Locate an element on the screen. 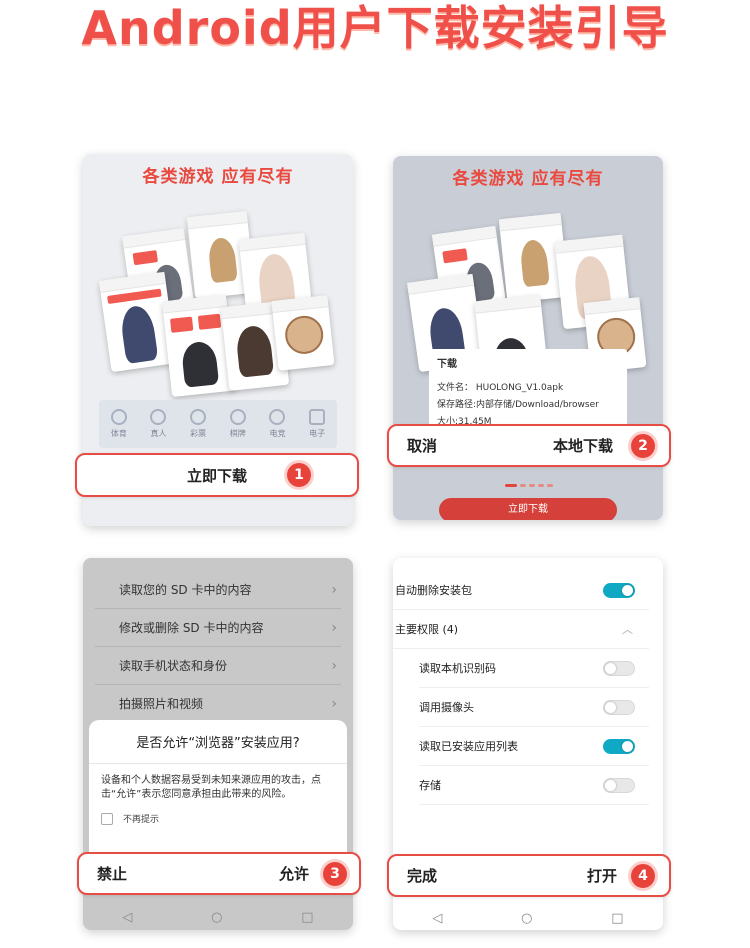 This screenshot has height=948, width=750. step3-sheet-actions: 禁止 允许 3 is located at coordinates (219, 873).